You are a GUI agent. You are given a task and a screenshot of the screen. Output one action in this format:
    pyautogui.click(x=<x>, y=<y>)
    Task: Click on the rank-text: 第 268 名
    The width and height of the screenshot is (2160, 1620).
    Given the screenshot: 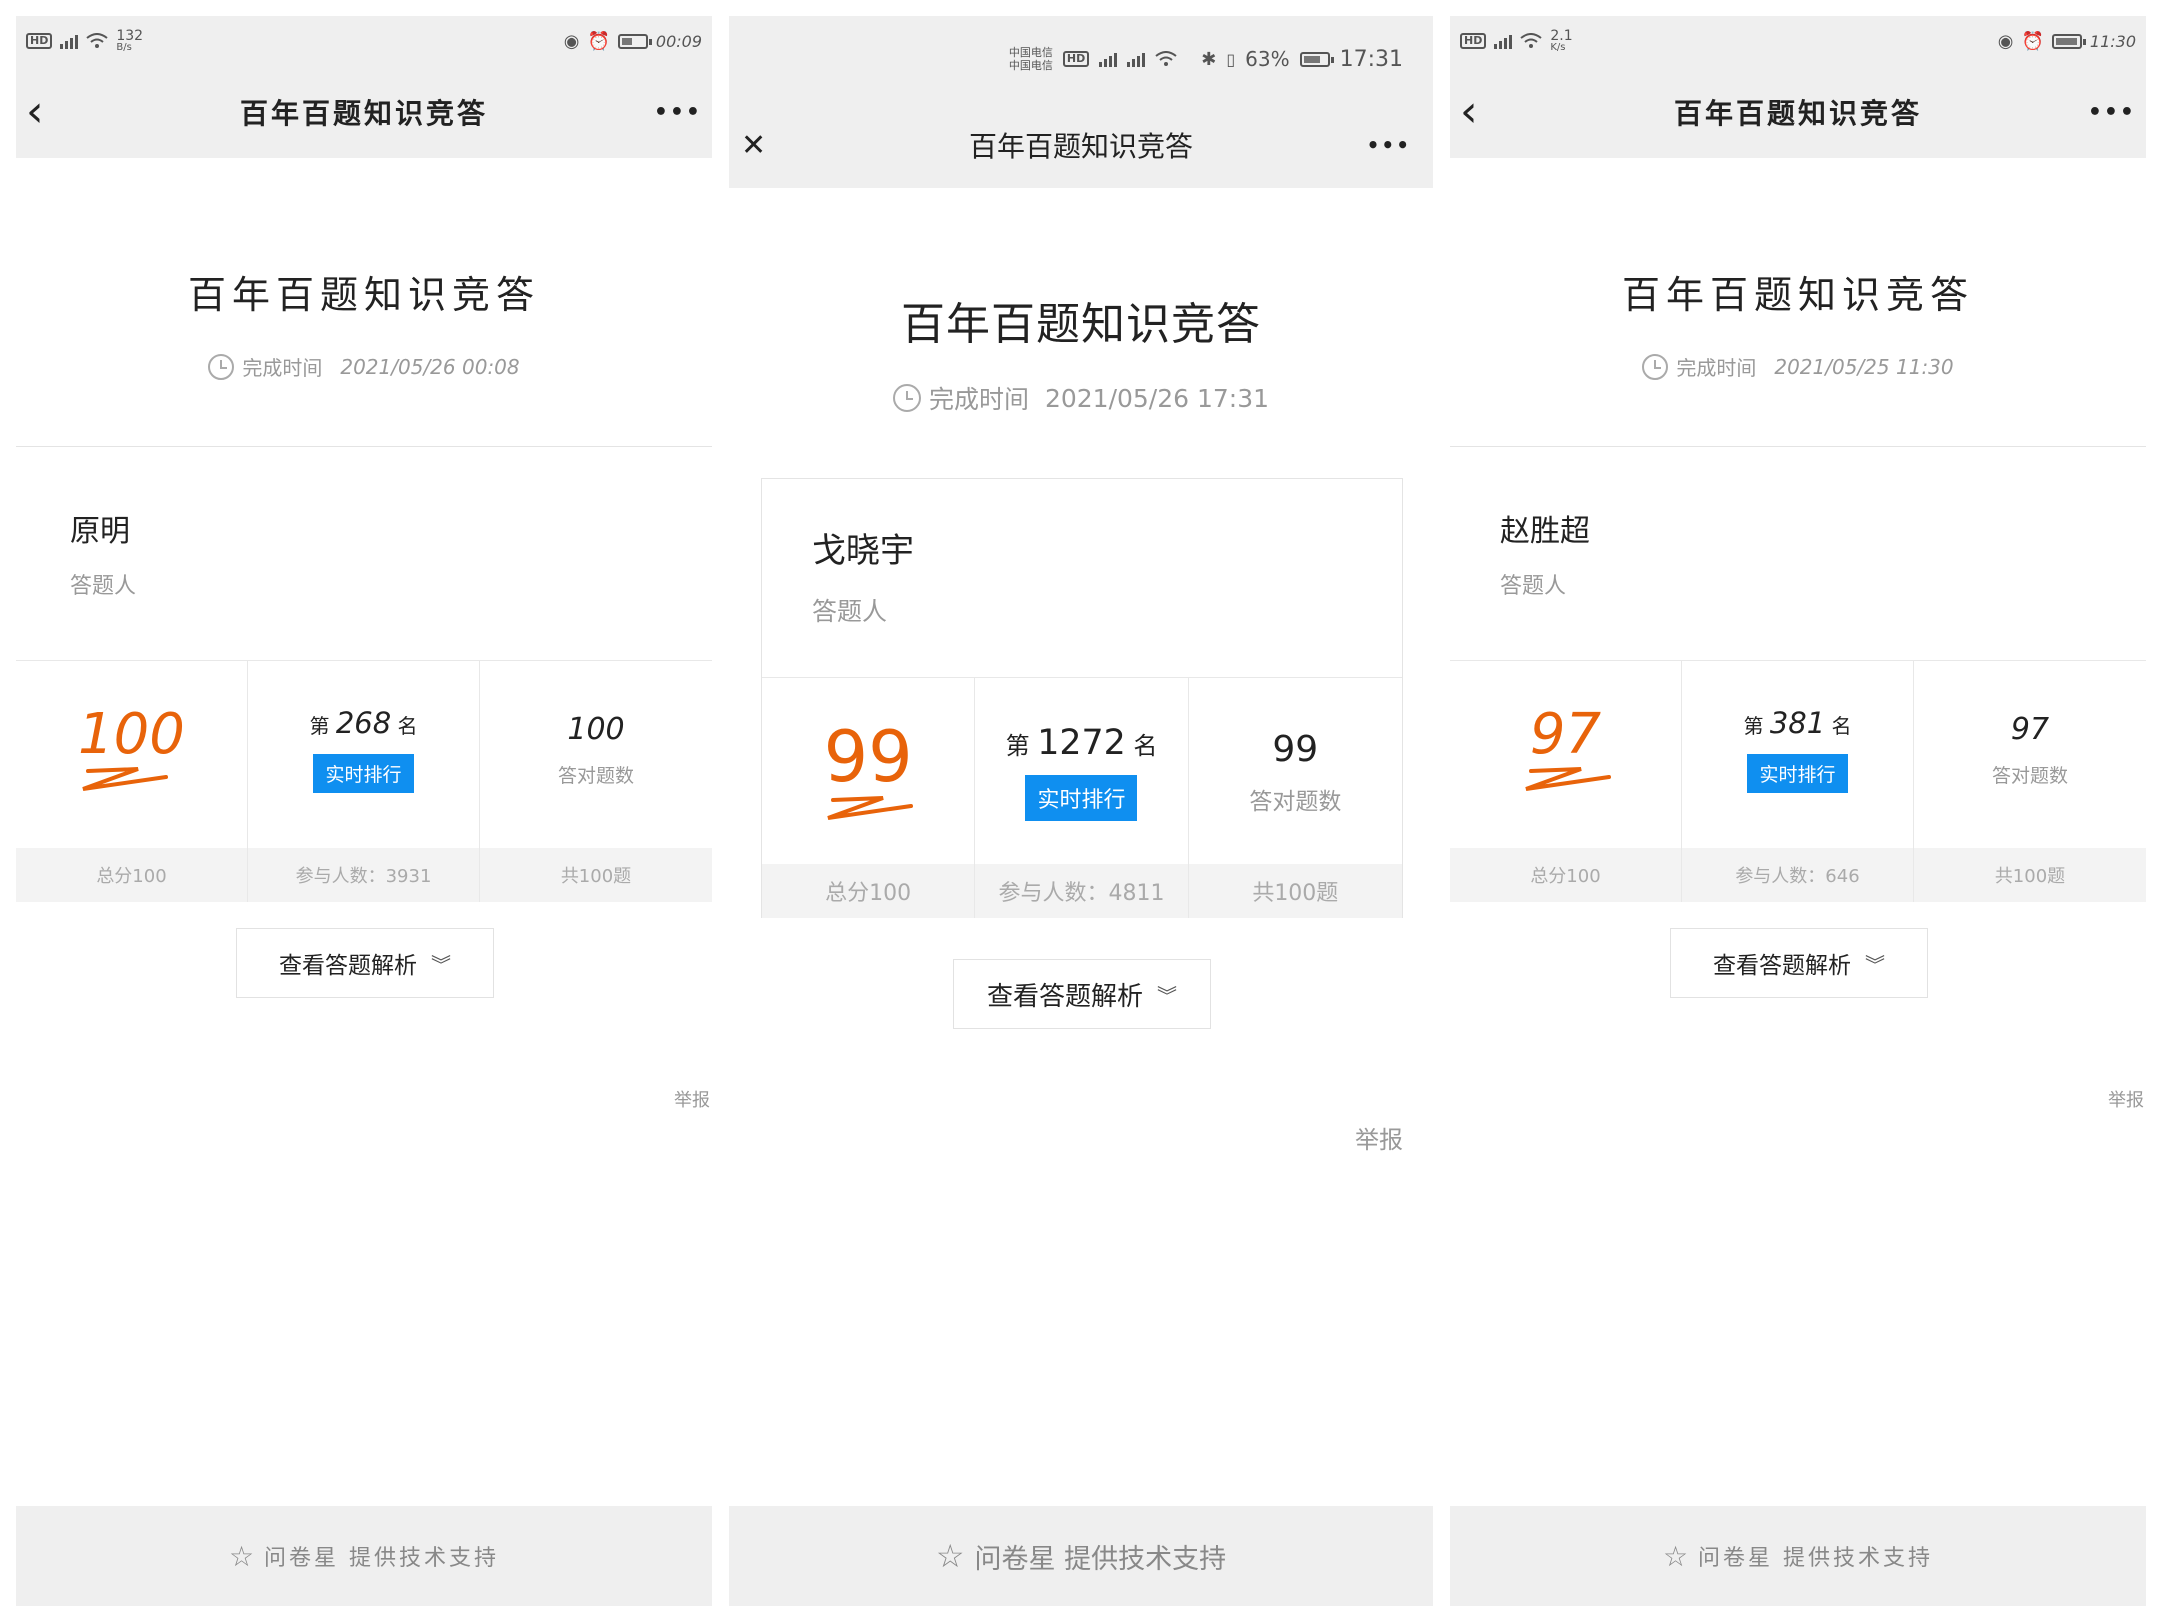 What is the action you would take?
    pyautogui.click(x=363, y=723)
    